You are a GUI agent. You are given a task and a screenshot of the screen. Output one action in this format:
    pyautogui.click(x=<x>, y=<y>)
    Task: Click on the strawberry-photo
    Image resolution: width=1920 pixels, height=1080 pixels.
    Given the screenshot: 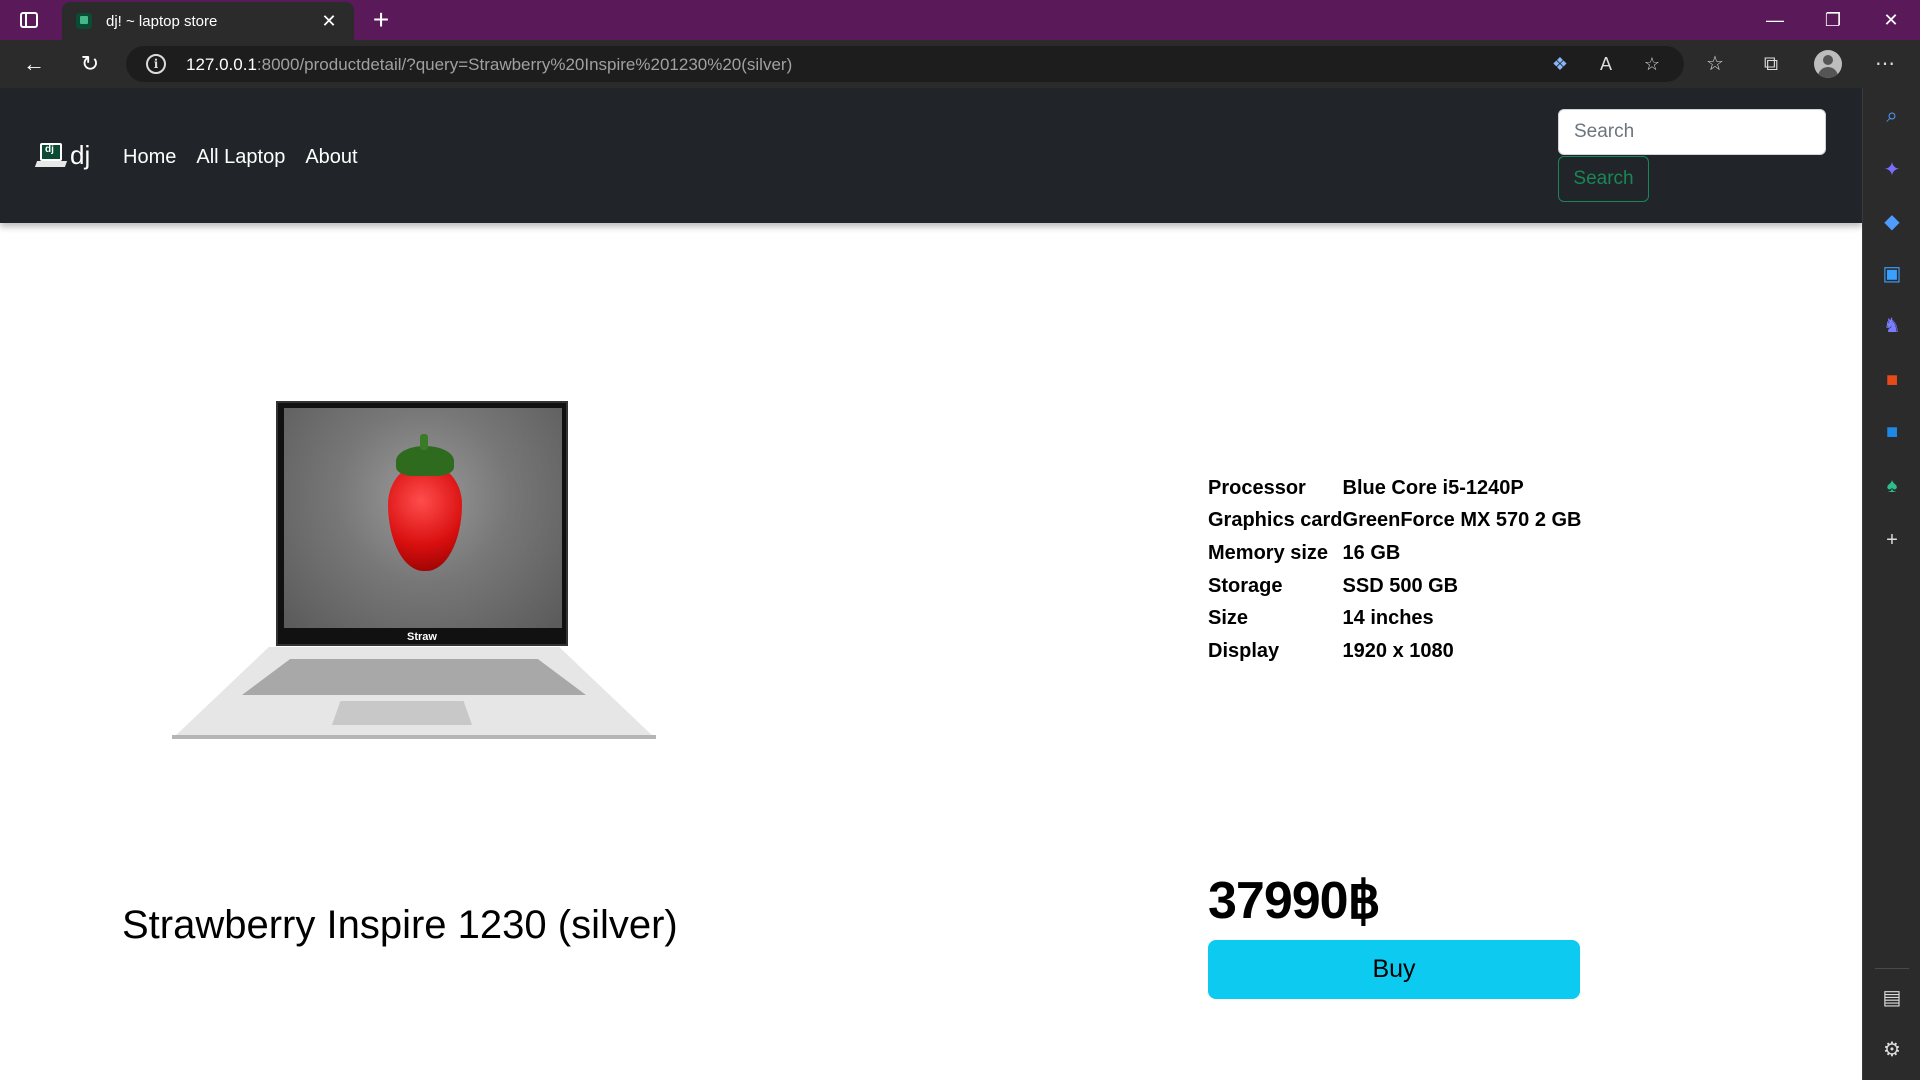 What is the action you would take?
    pyautogui.click(x=423, y=518)
    